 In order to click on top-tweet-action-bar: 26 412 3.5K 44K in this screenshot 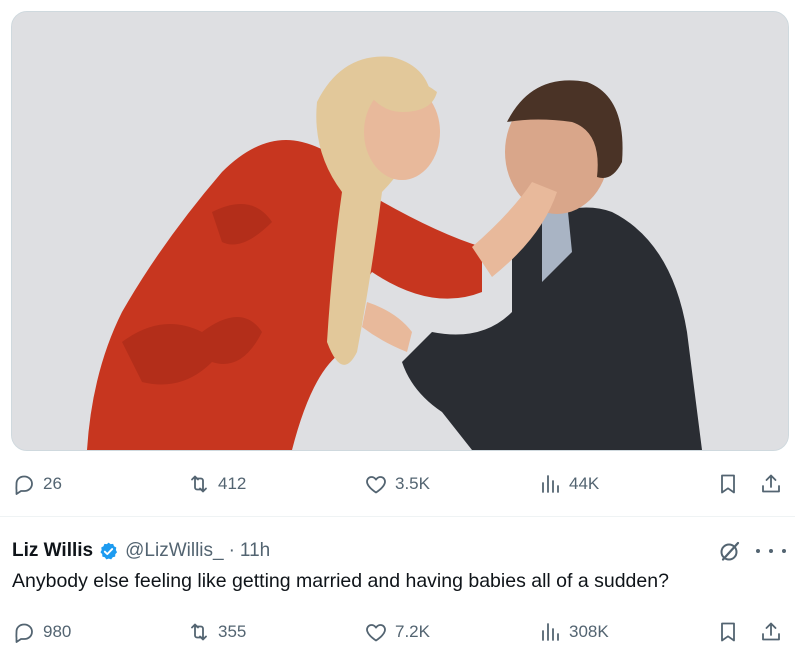, I will do `click(397, 484)`.